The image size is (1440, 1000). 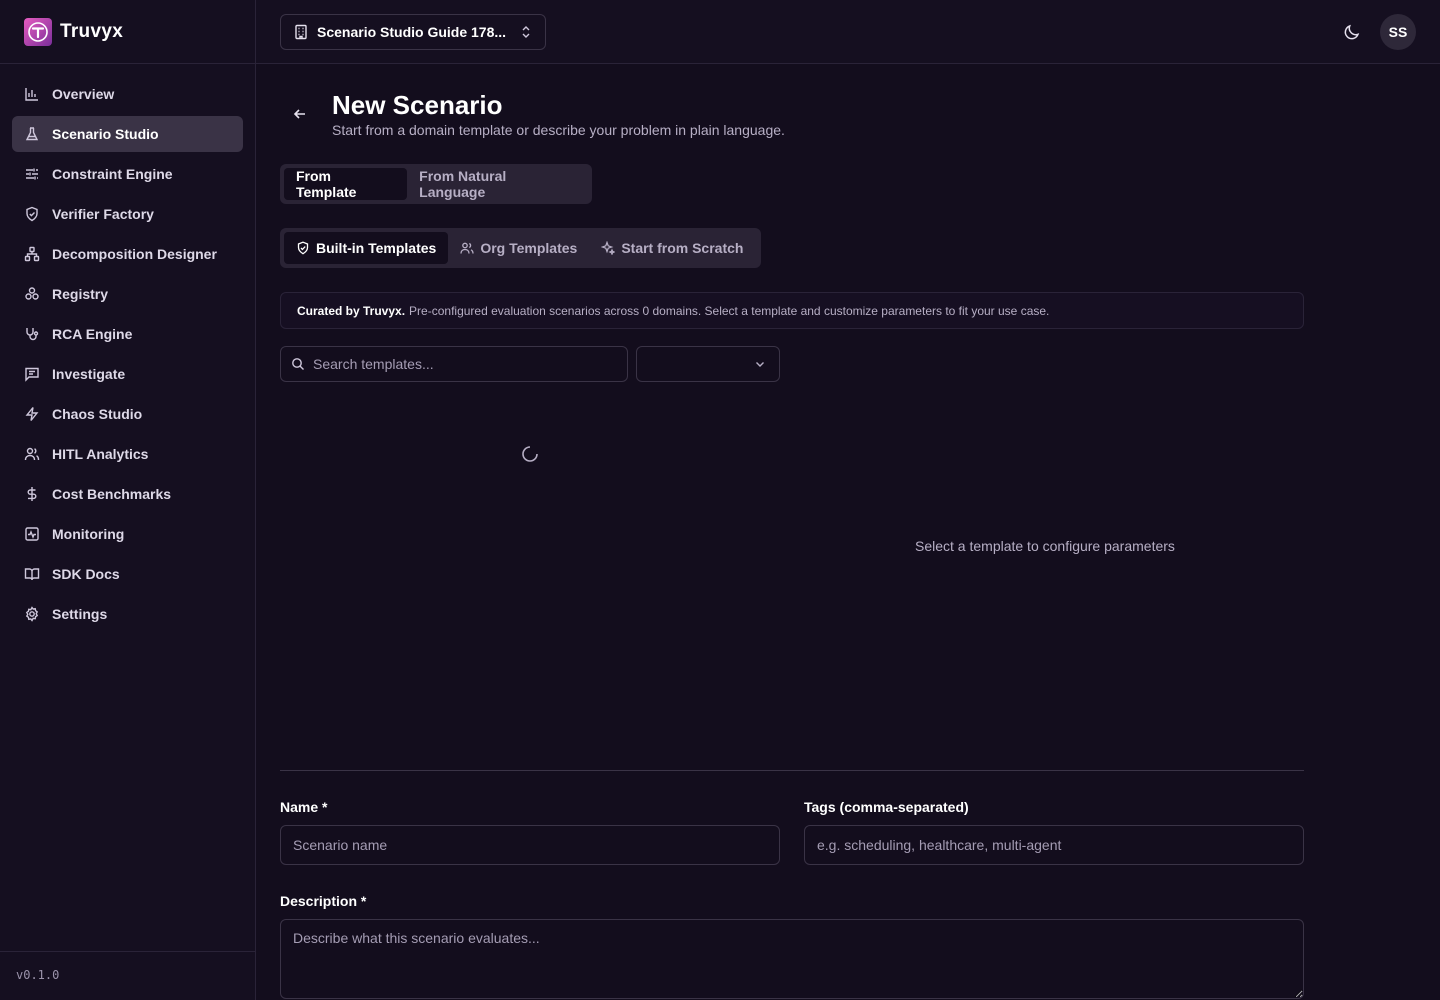 What do you see at coordinates (92, 31) in the screenshot?
I see `brand-name: Truvyx` at bounding box center [92, 31].